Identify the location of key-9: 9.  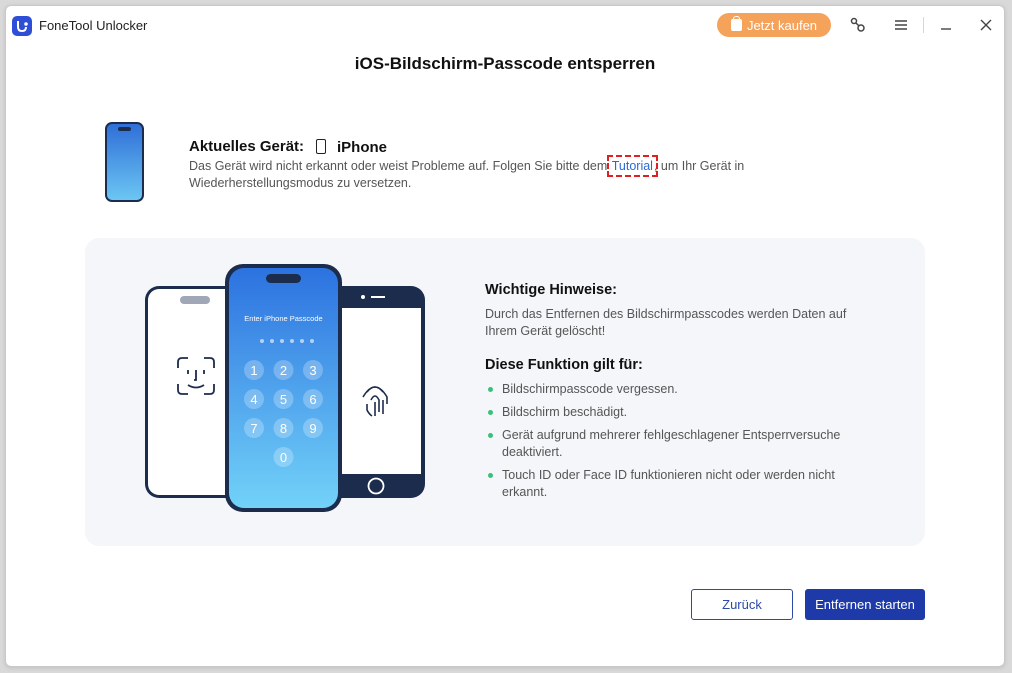
(312, 428).